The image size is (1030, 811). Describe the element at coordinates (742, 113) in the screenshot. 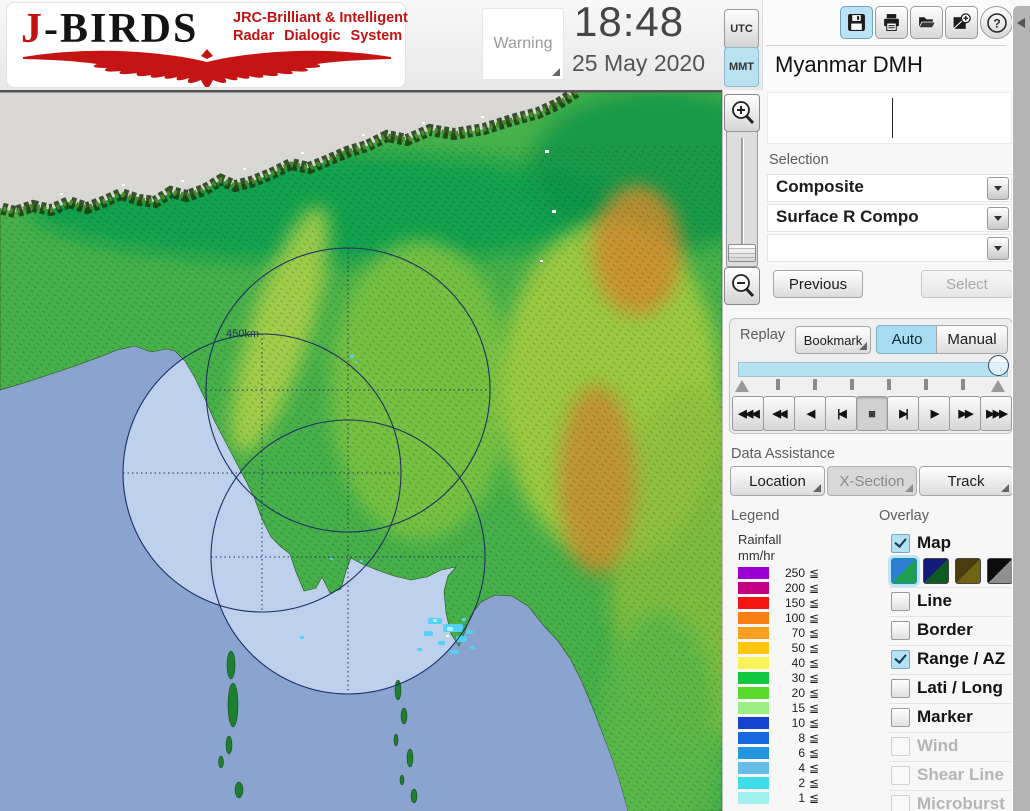

I see `map-zoom-in-button` at that location.